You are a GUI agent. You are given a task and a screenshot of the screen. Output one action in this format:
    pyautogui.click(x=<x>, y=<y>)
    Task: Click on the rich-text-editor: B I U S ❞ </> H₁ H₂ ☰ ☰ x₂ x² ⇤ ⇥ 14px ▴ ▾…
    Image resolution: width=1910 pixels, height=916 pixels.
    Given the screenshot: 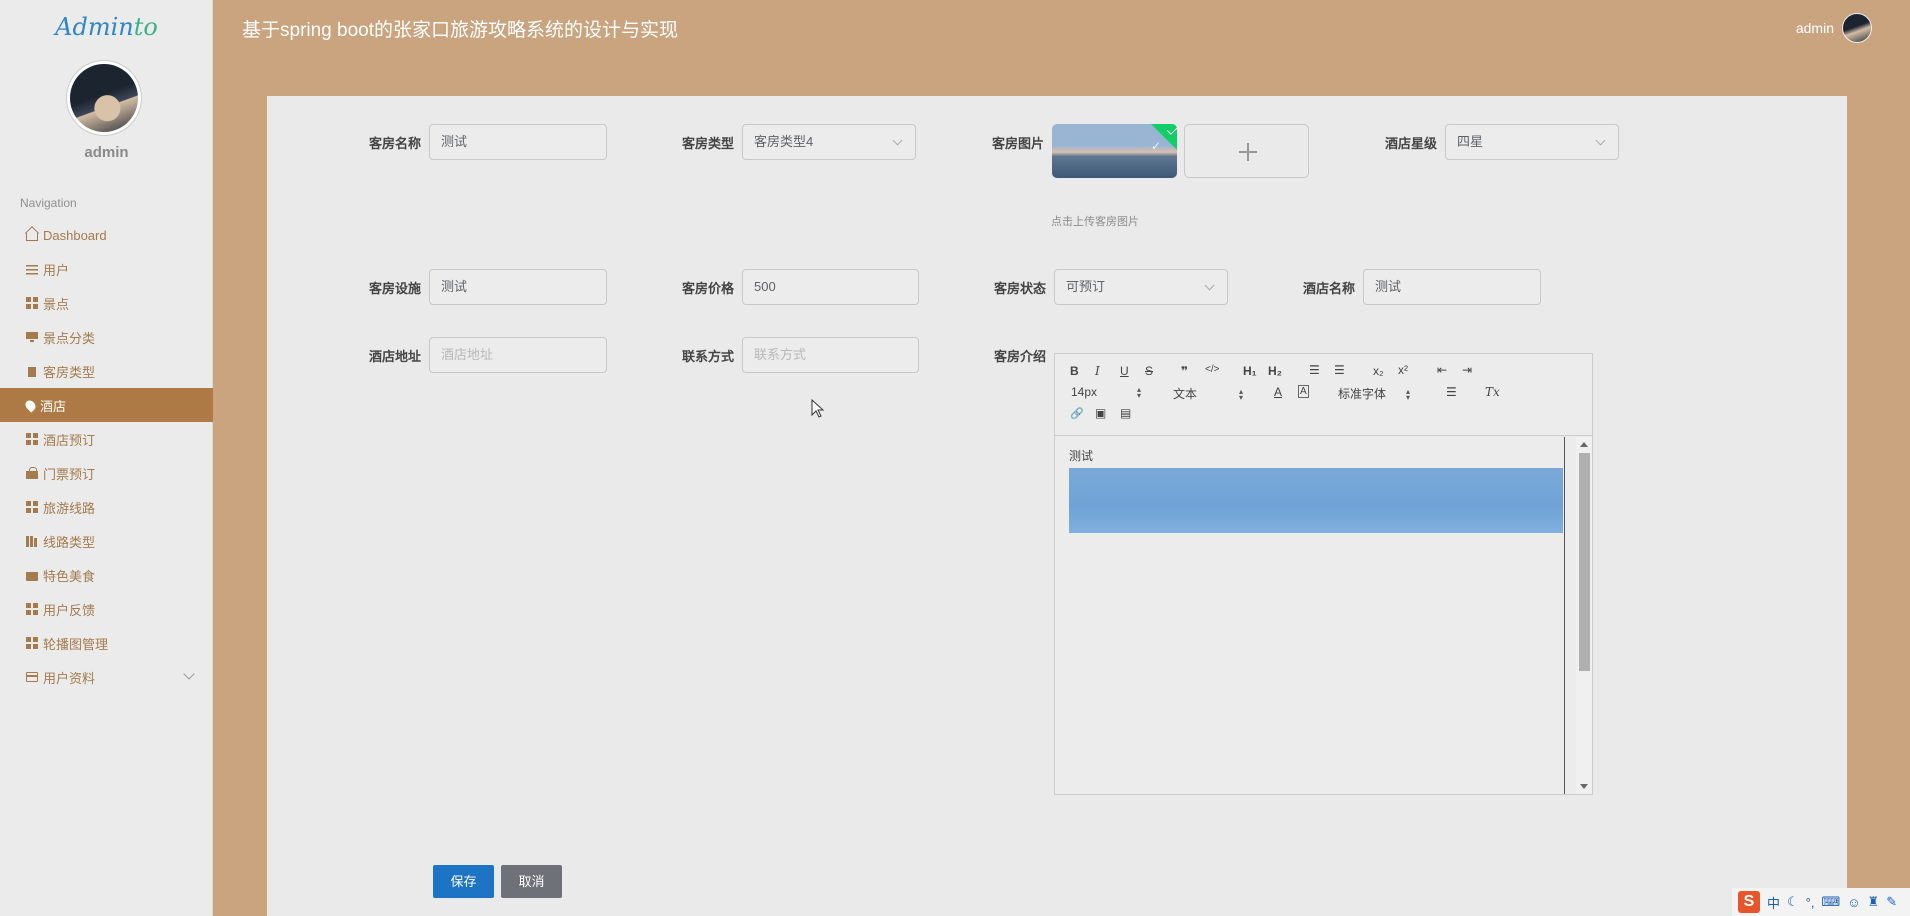 What is the action you would take?
    pyautogui.click(x=1323, y=574)
    